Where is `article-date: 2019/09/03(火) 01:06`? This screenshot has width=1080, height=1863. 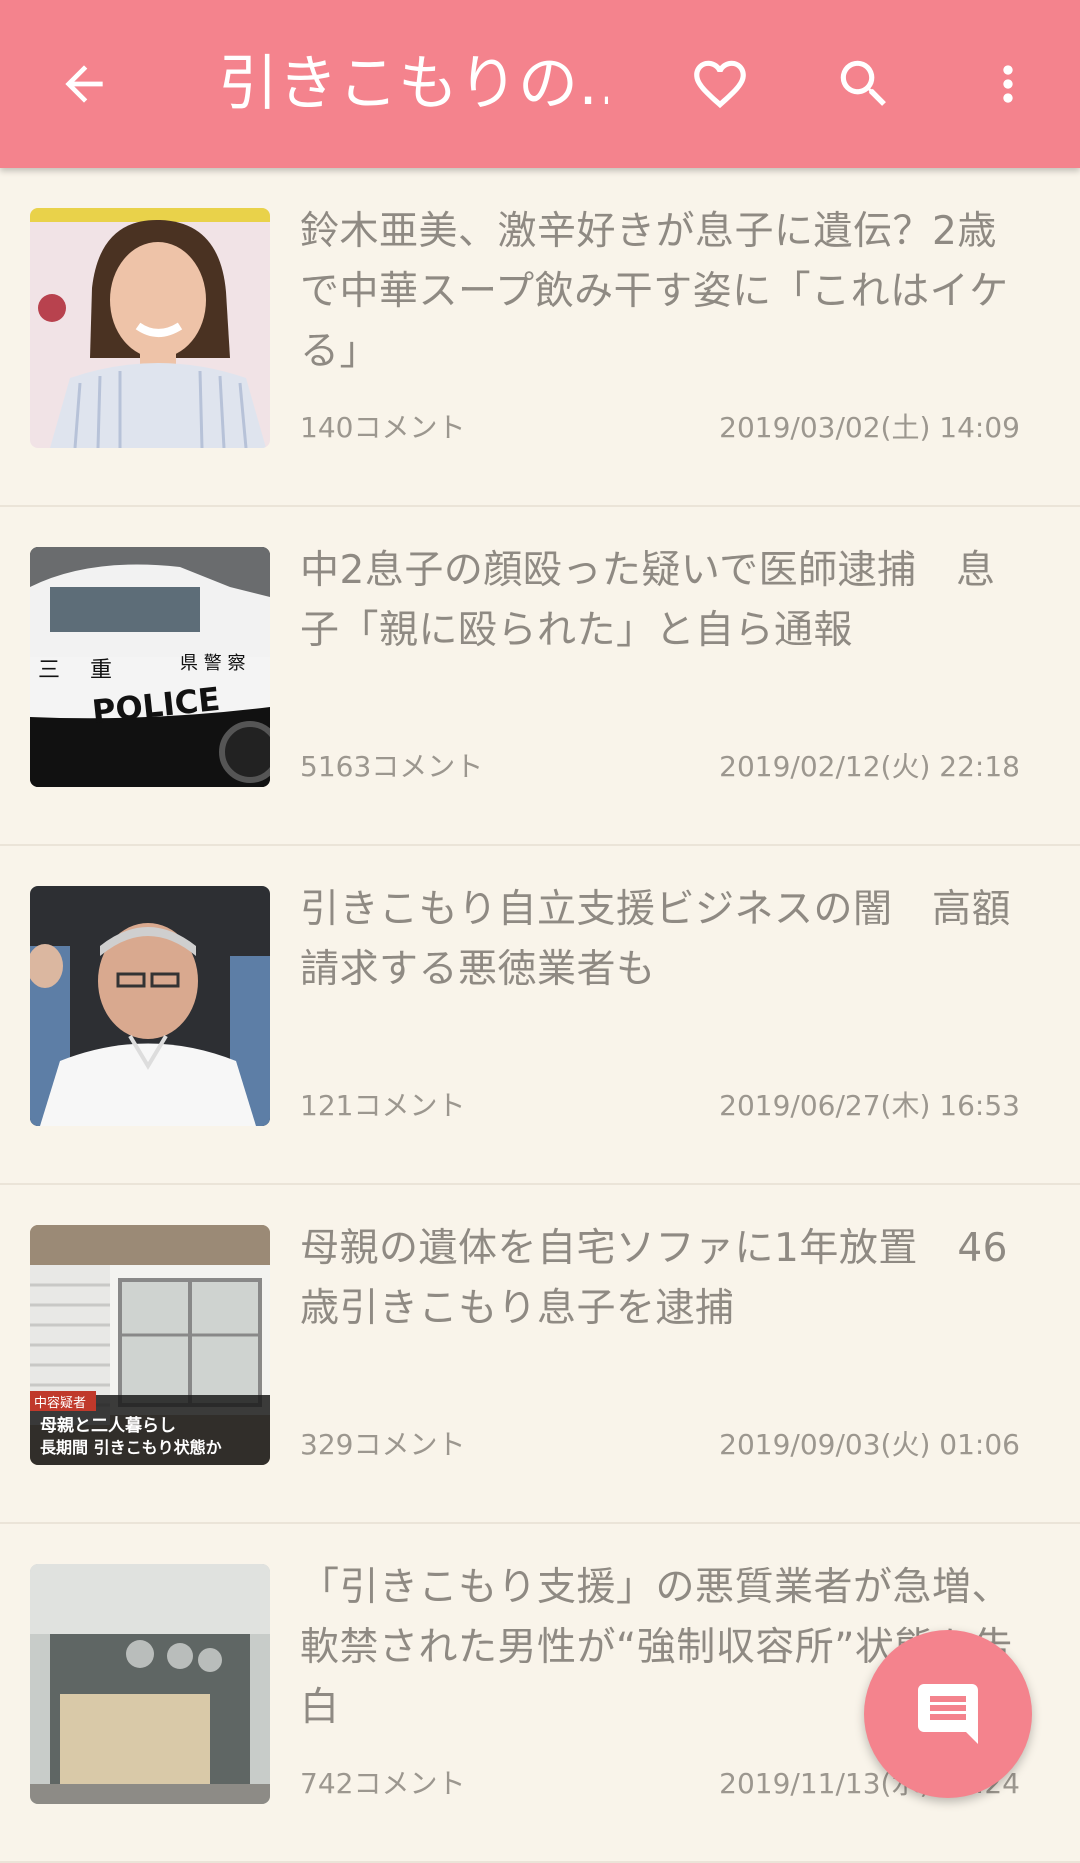 article-date: 2019/09/03(火) 01:06 is located at coordinates (869, 1444).